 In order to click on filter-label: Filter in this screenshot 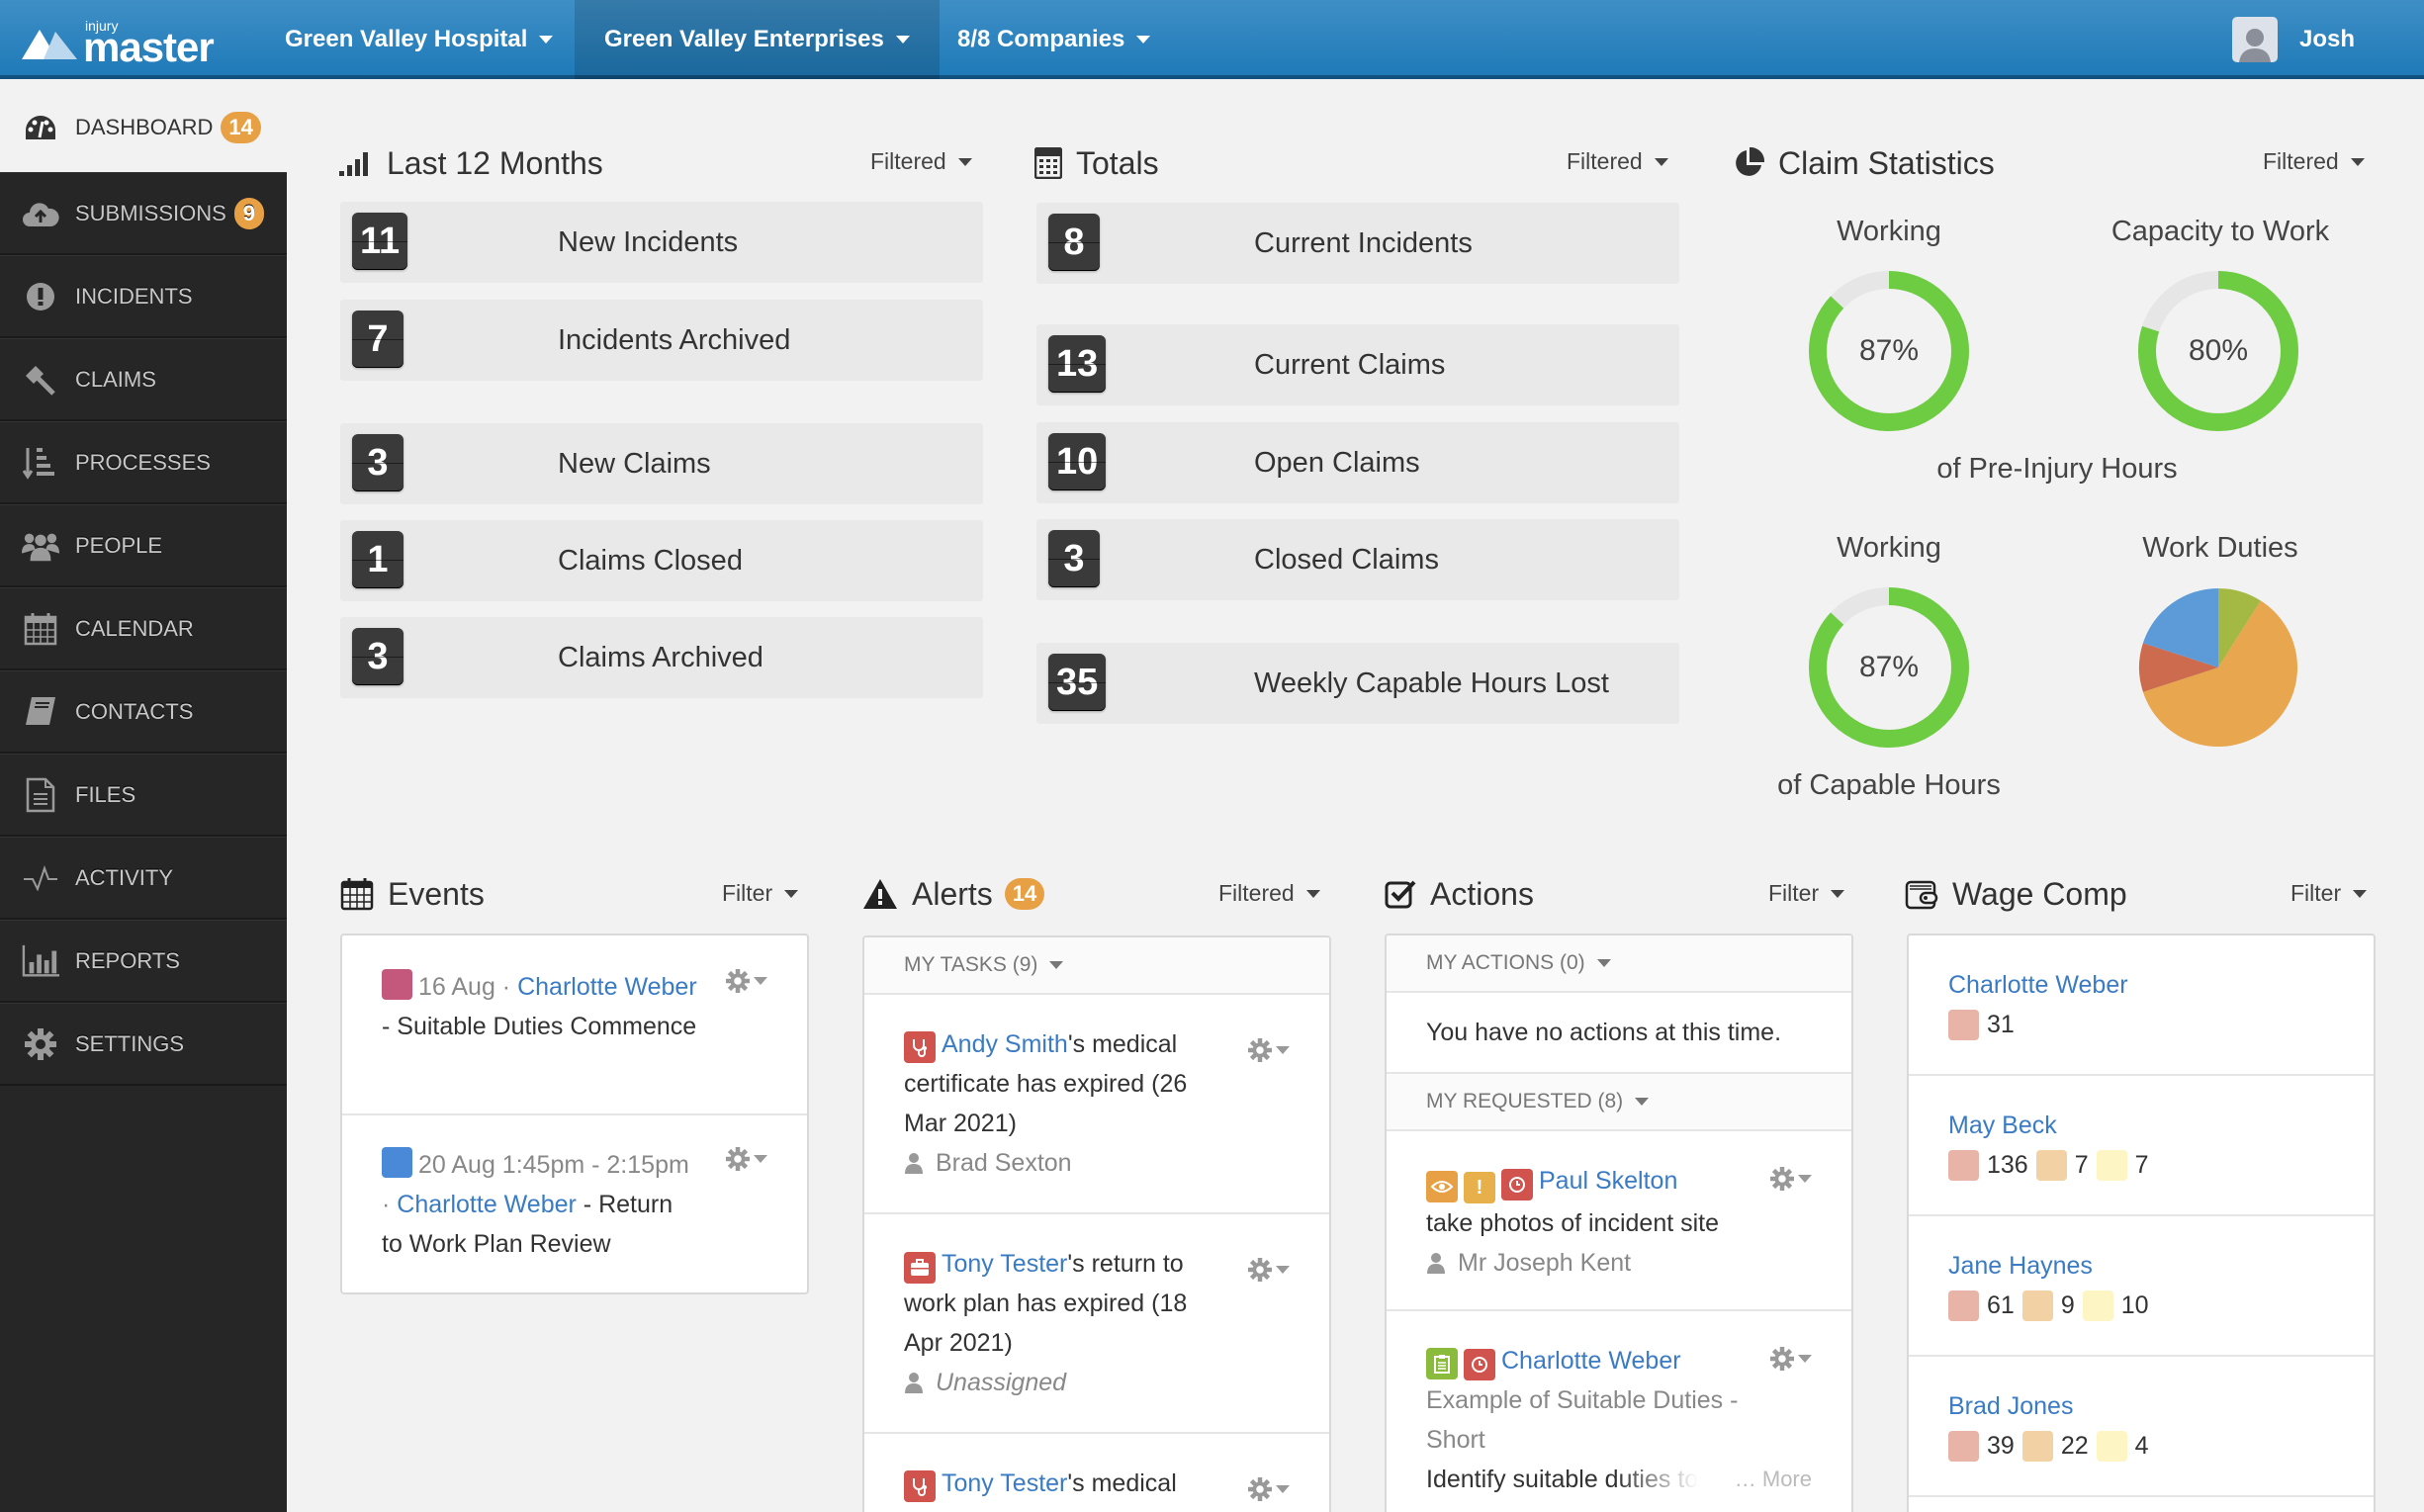, I will do `click(2316, 893)`.